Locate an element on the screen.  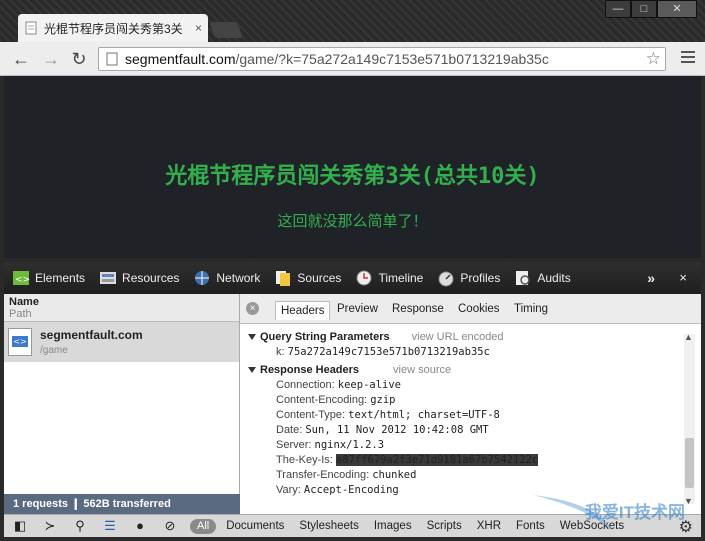
timeline-panel-tab: Timeline is located at coordinates (389, 278).